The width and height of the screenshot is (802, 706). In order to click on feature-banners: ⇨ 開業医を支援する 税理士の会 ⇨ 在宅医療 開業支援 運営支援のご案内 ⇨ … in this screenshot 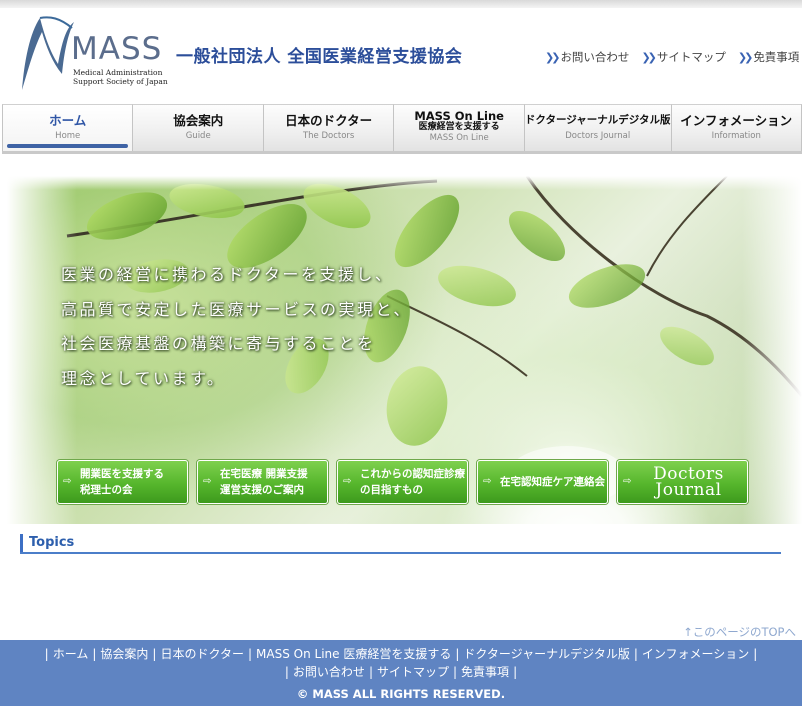, I will do `click(402, 482)`.